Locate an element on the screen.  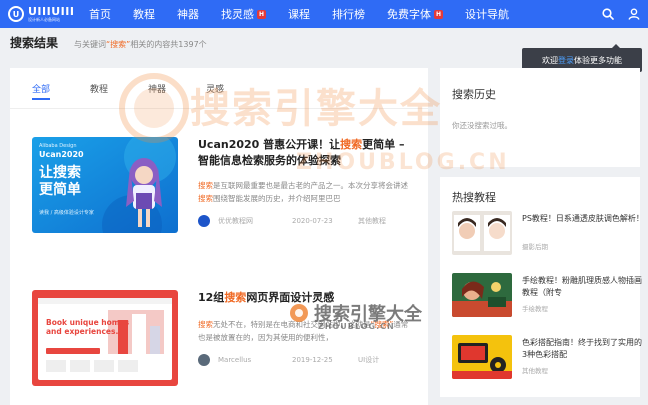
tab-2: 神器 is located at coordinates (157, 88).